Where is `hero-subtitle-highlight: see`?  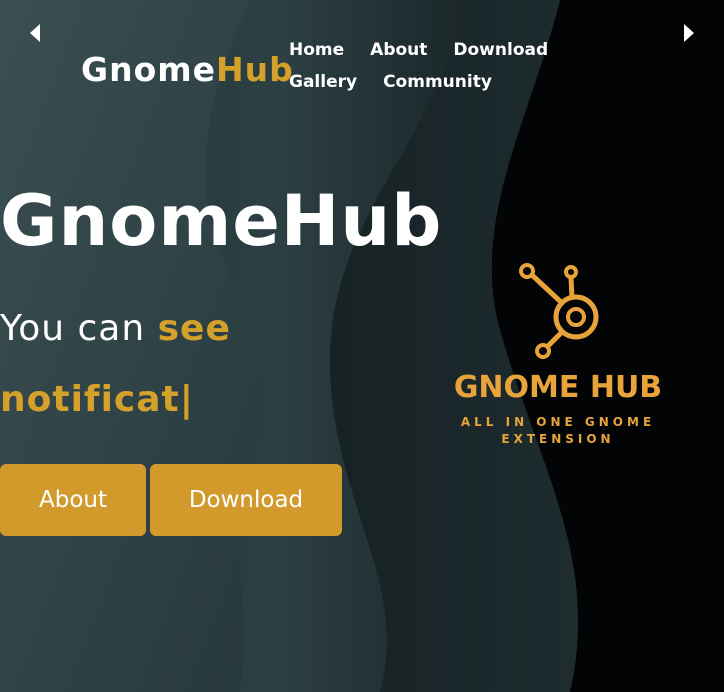
hero-subtitle-highlight: see is located at coordinates (194, 328).